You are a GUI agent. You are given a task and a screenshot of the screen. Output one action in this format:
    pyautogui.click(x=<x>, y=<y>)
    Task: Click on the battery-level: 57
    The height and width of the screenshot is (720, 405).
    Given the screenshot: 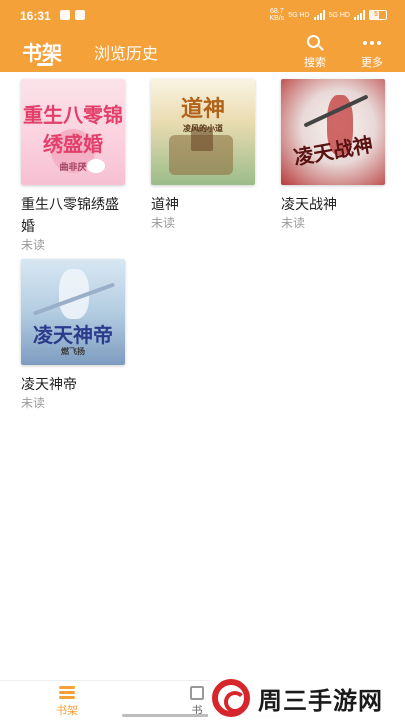 What is the action you would take?
    pyautogui.click(x=378, y=14)
    